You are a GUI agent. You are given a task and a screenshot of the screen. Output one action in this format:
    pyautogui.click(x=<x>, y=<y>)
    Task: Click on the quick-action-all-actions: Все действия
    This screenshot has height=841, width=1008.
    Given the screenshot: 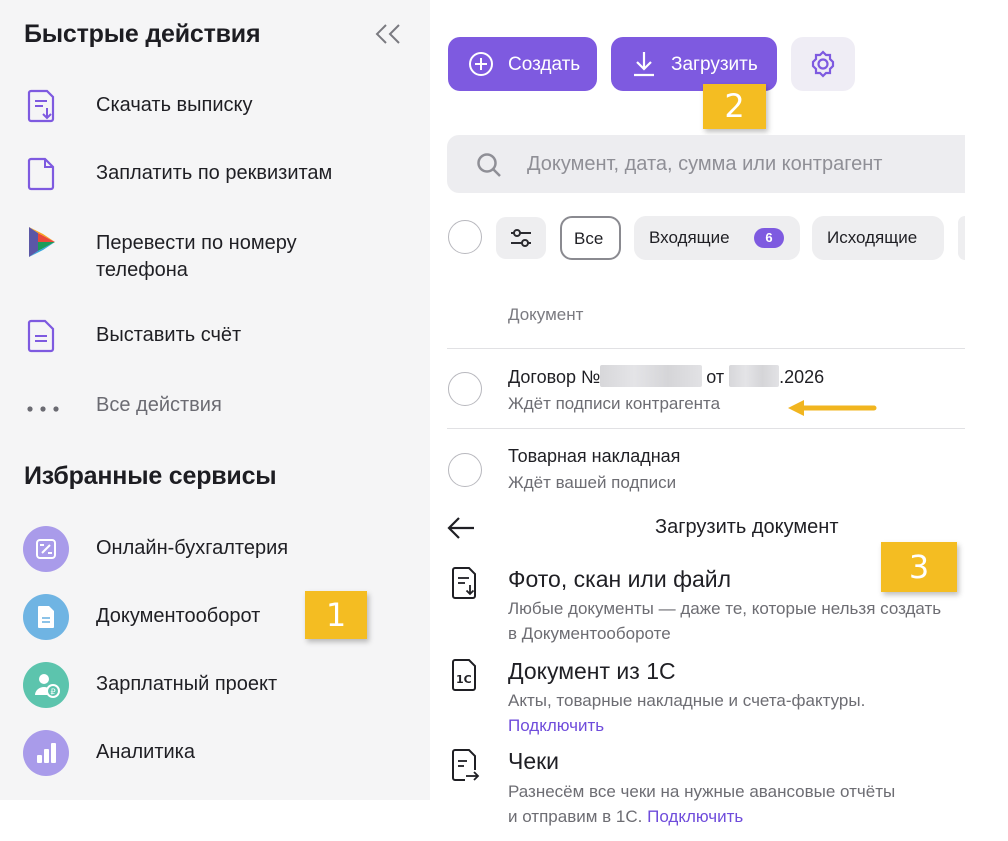 What is the action you would take?
    pyautogui.click(x=215, y=404)
    